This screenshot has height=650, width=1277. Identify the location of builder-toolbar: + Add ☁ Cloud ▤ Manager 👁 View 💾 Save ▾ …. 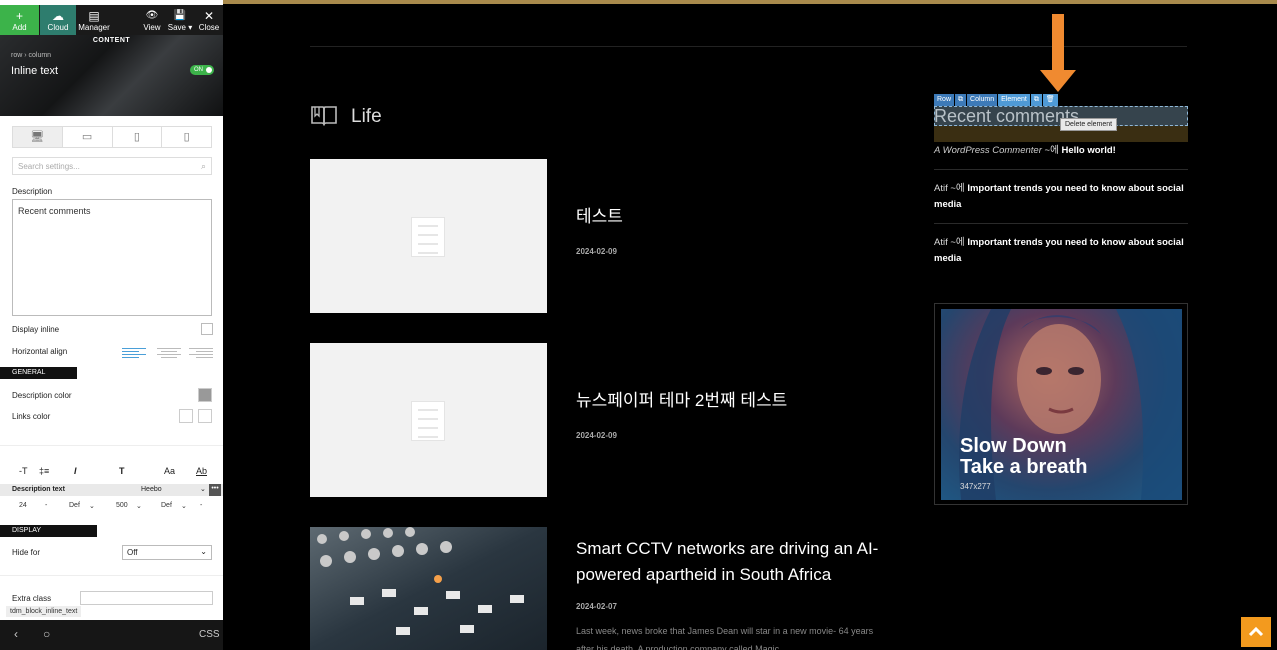
(111, 20).